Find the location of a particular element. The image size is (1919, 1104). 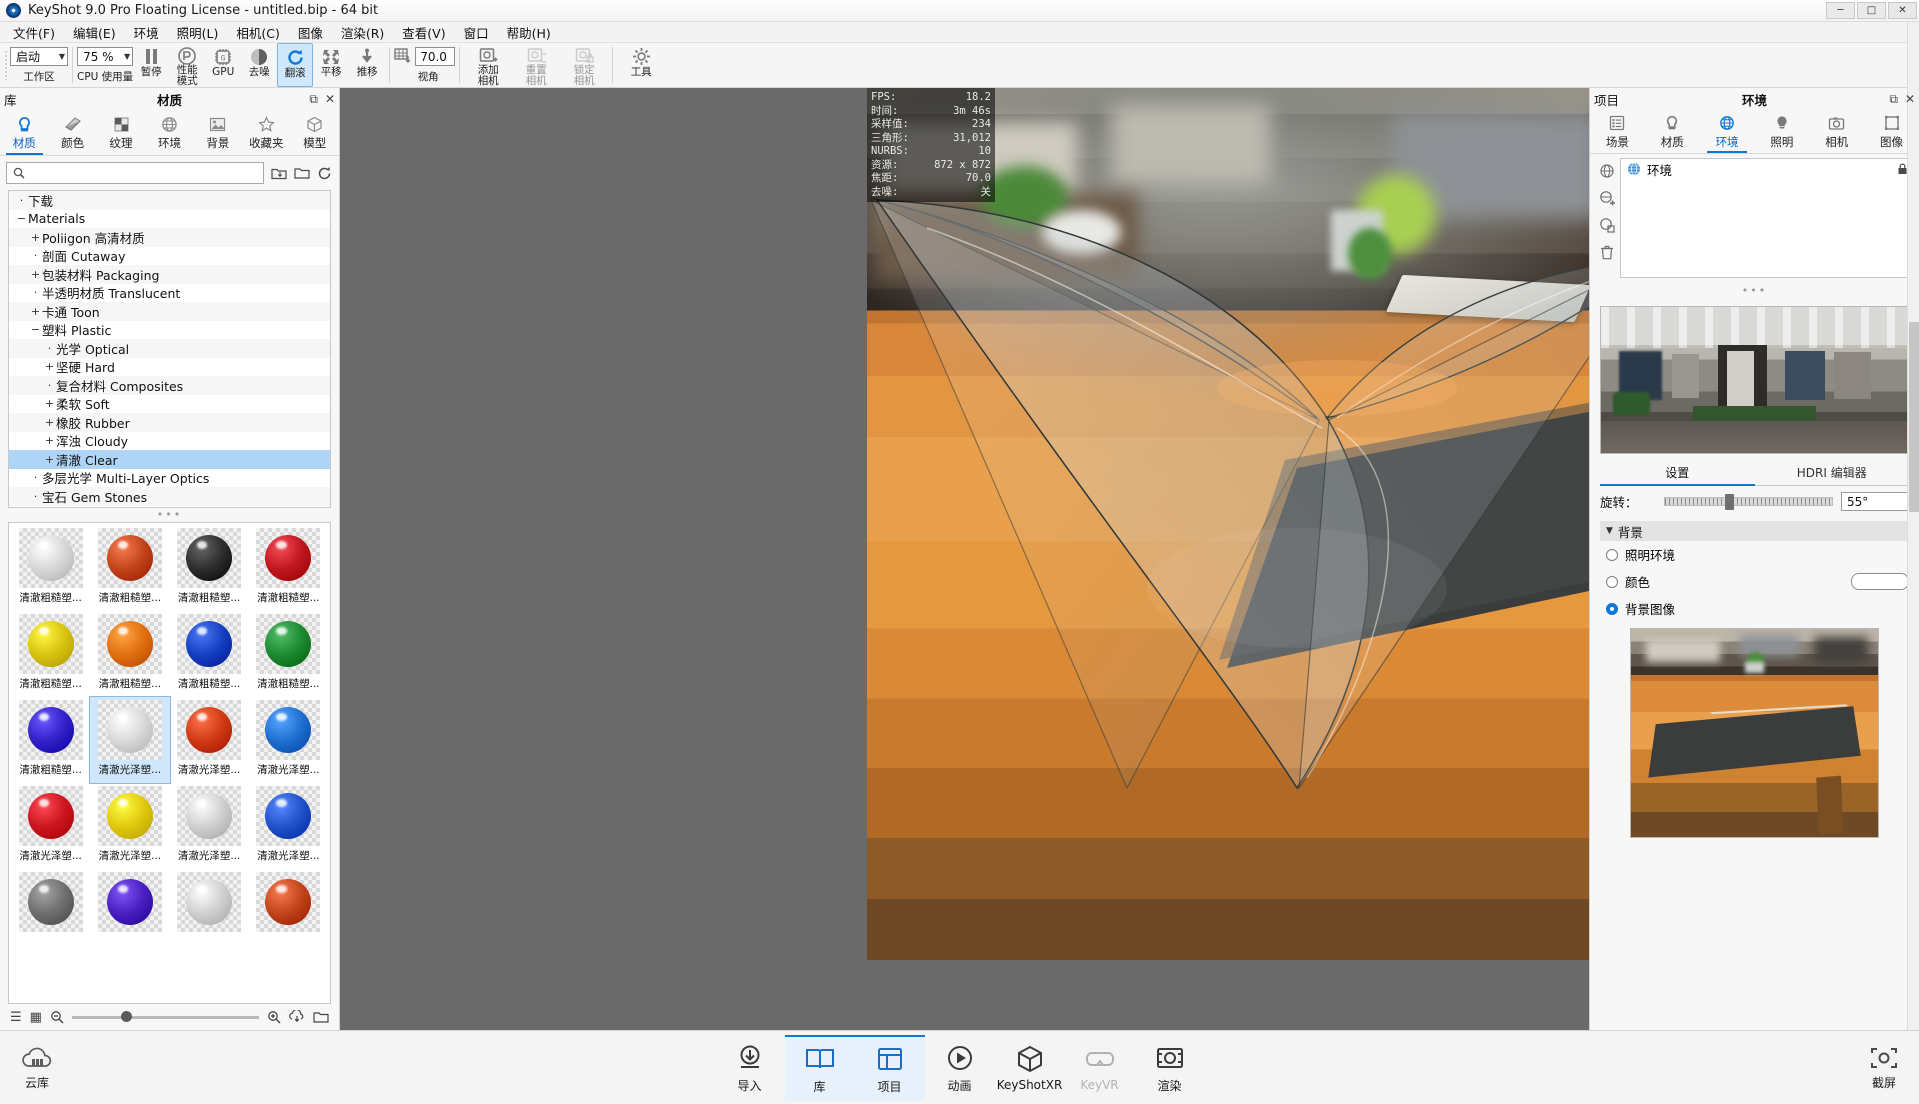

hdri-preview is located at coordinates (1754, 380).